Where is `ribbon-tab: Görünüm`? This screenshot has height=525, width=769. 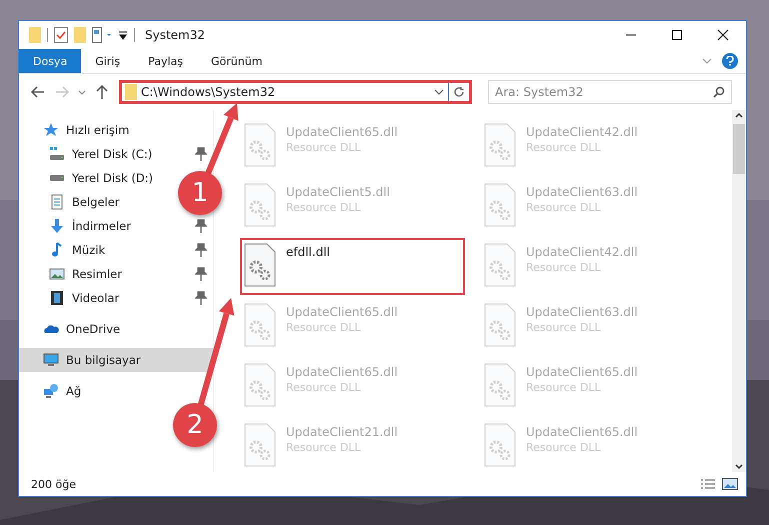 ribbon-tab: Görünüm is located at coordinates (236, 61).